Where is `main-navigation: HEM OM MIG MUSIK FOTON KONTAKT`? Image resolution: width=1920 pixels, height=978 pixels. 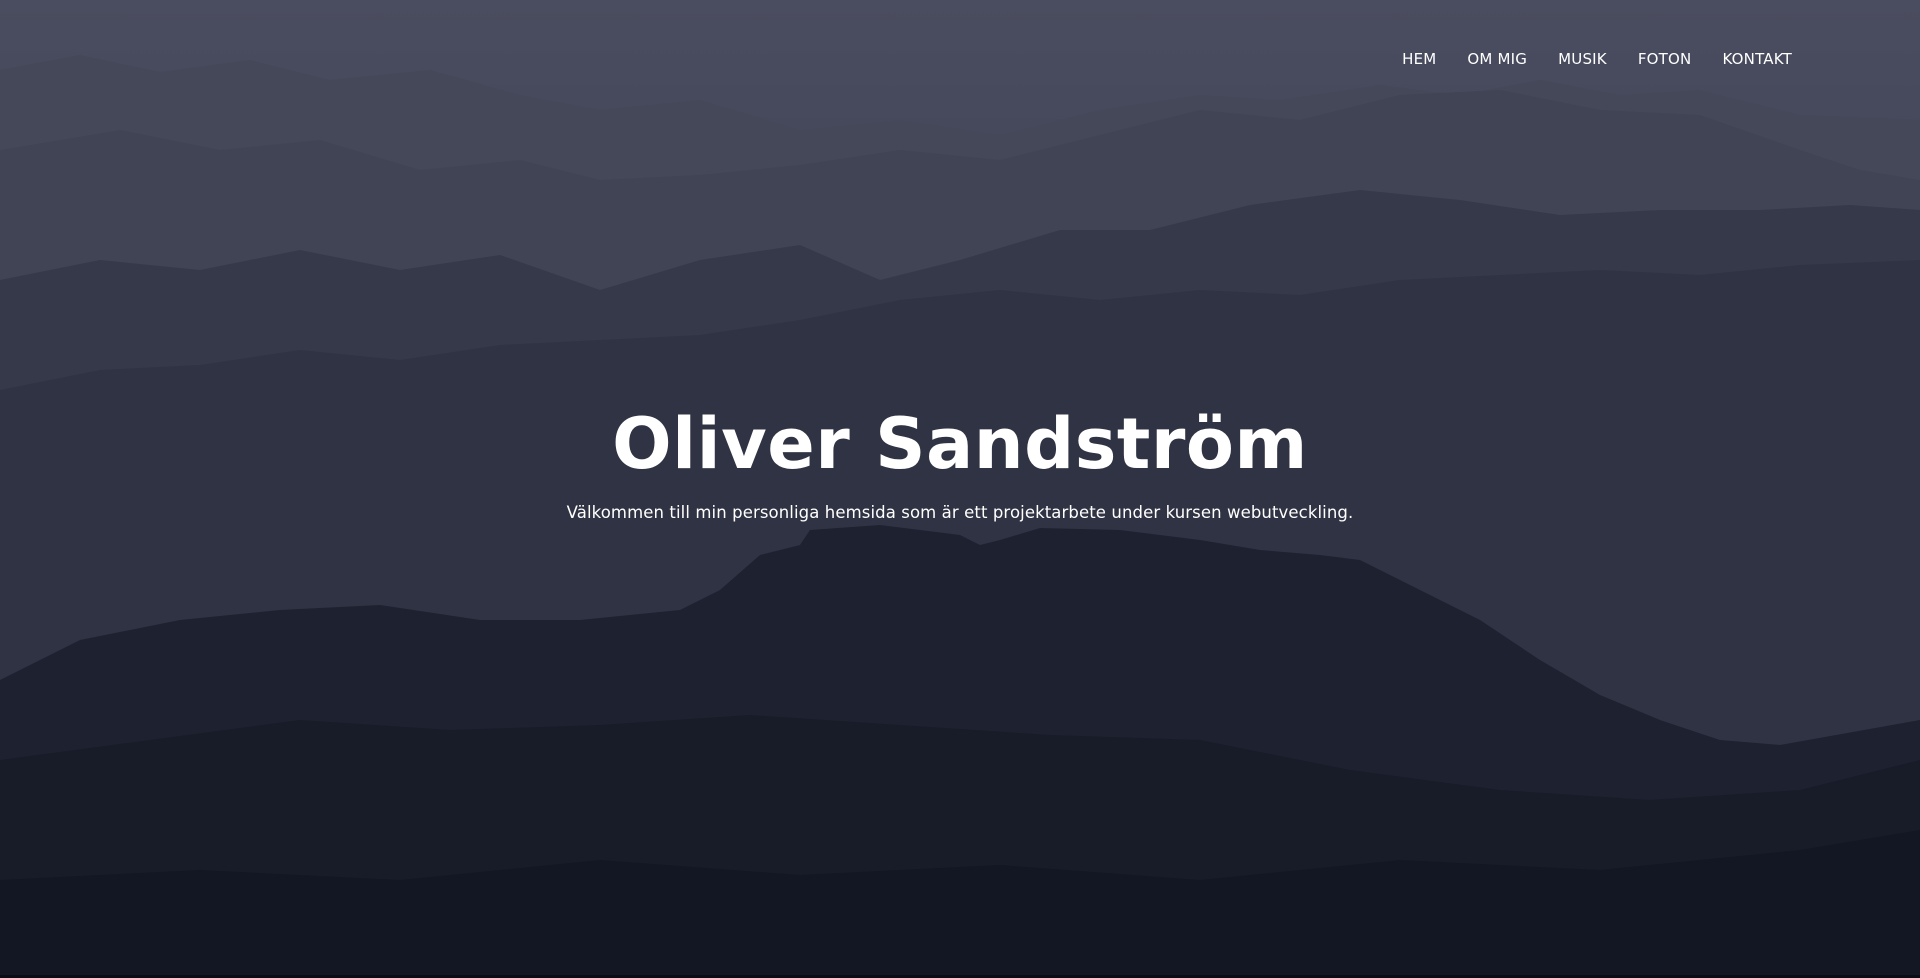
main-navigation: HEM OM MIG MUSIK FOTON KONTAKT is located at coordinates (1581, 59).